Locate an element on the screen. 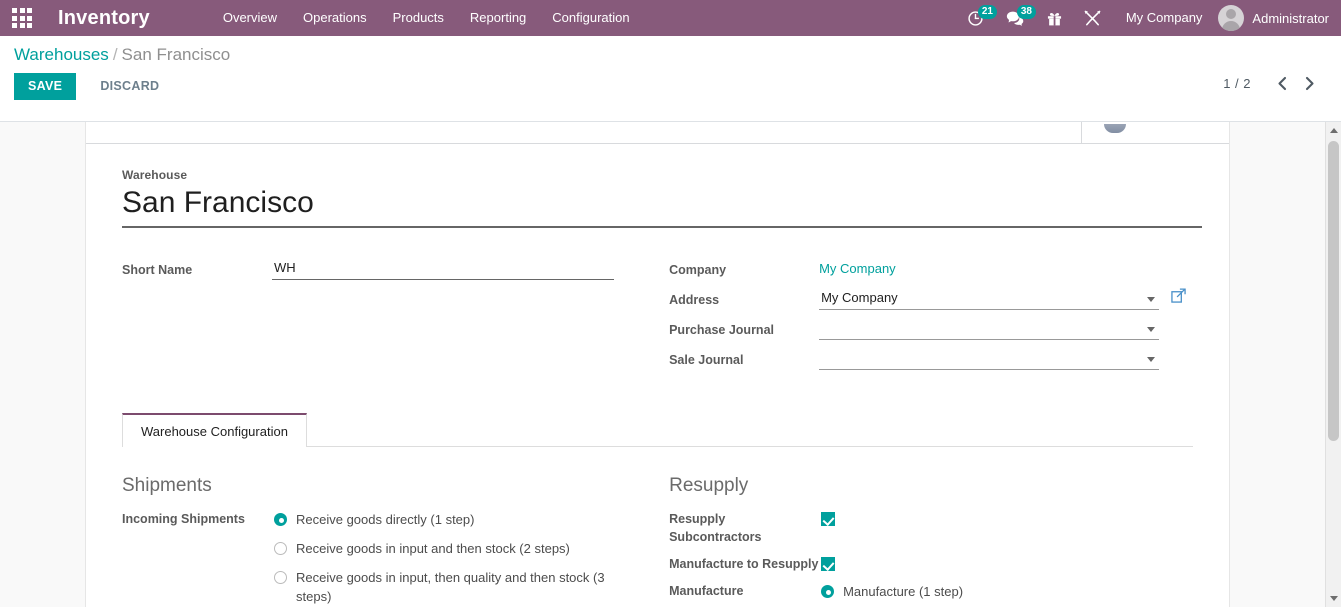 The width and height of the screenshot is (1341, 607). purchase-journal-label: Purchase Journal is located at coordinates (721, 330).